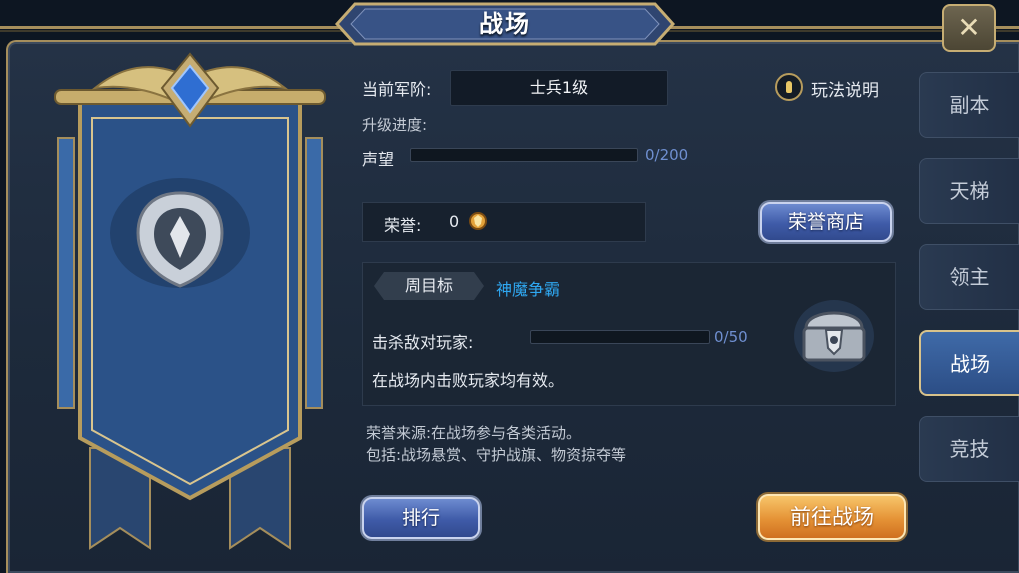 This screenshot has width=1019, height=573. I want to click on tab-arena: 竞技, so click(969, 449).